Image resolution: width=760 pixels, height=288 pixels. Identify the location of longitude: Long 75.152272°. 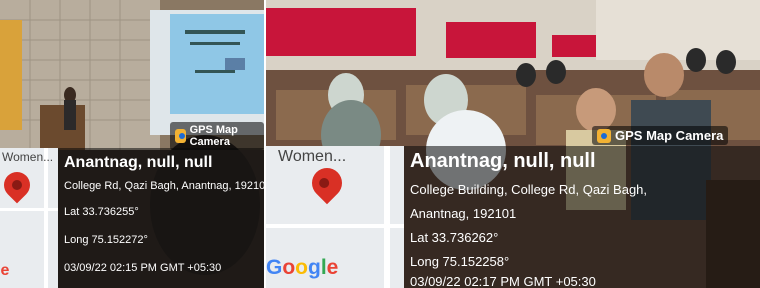
(106, 240).